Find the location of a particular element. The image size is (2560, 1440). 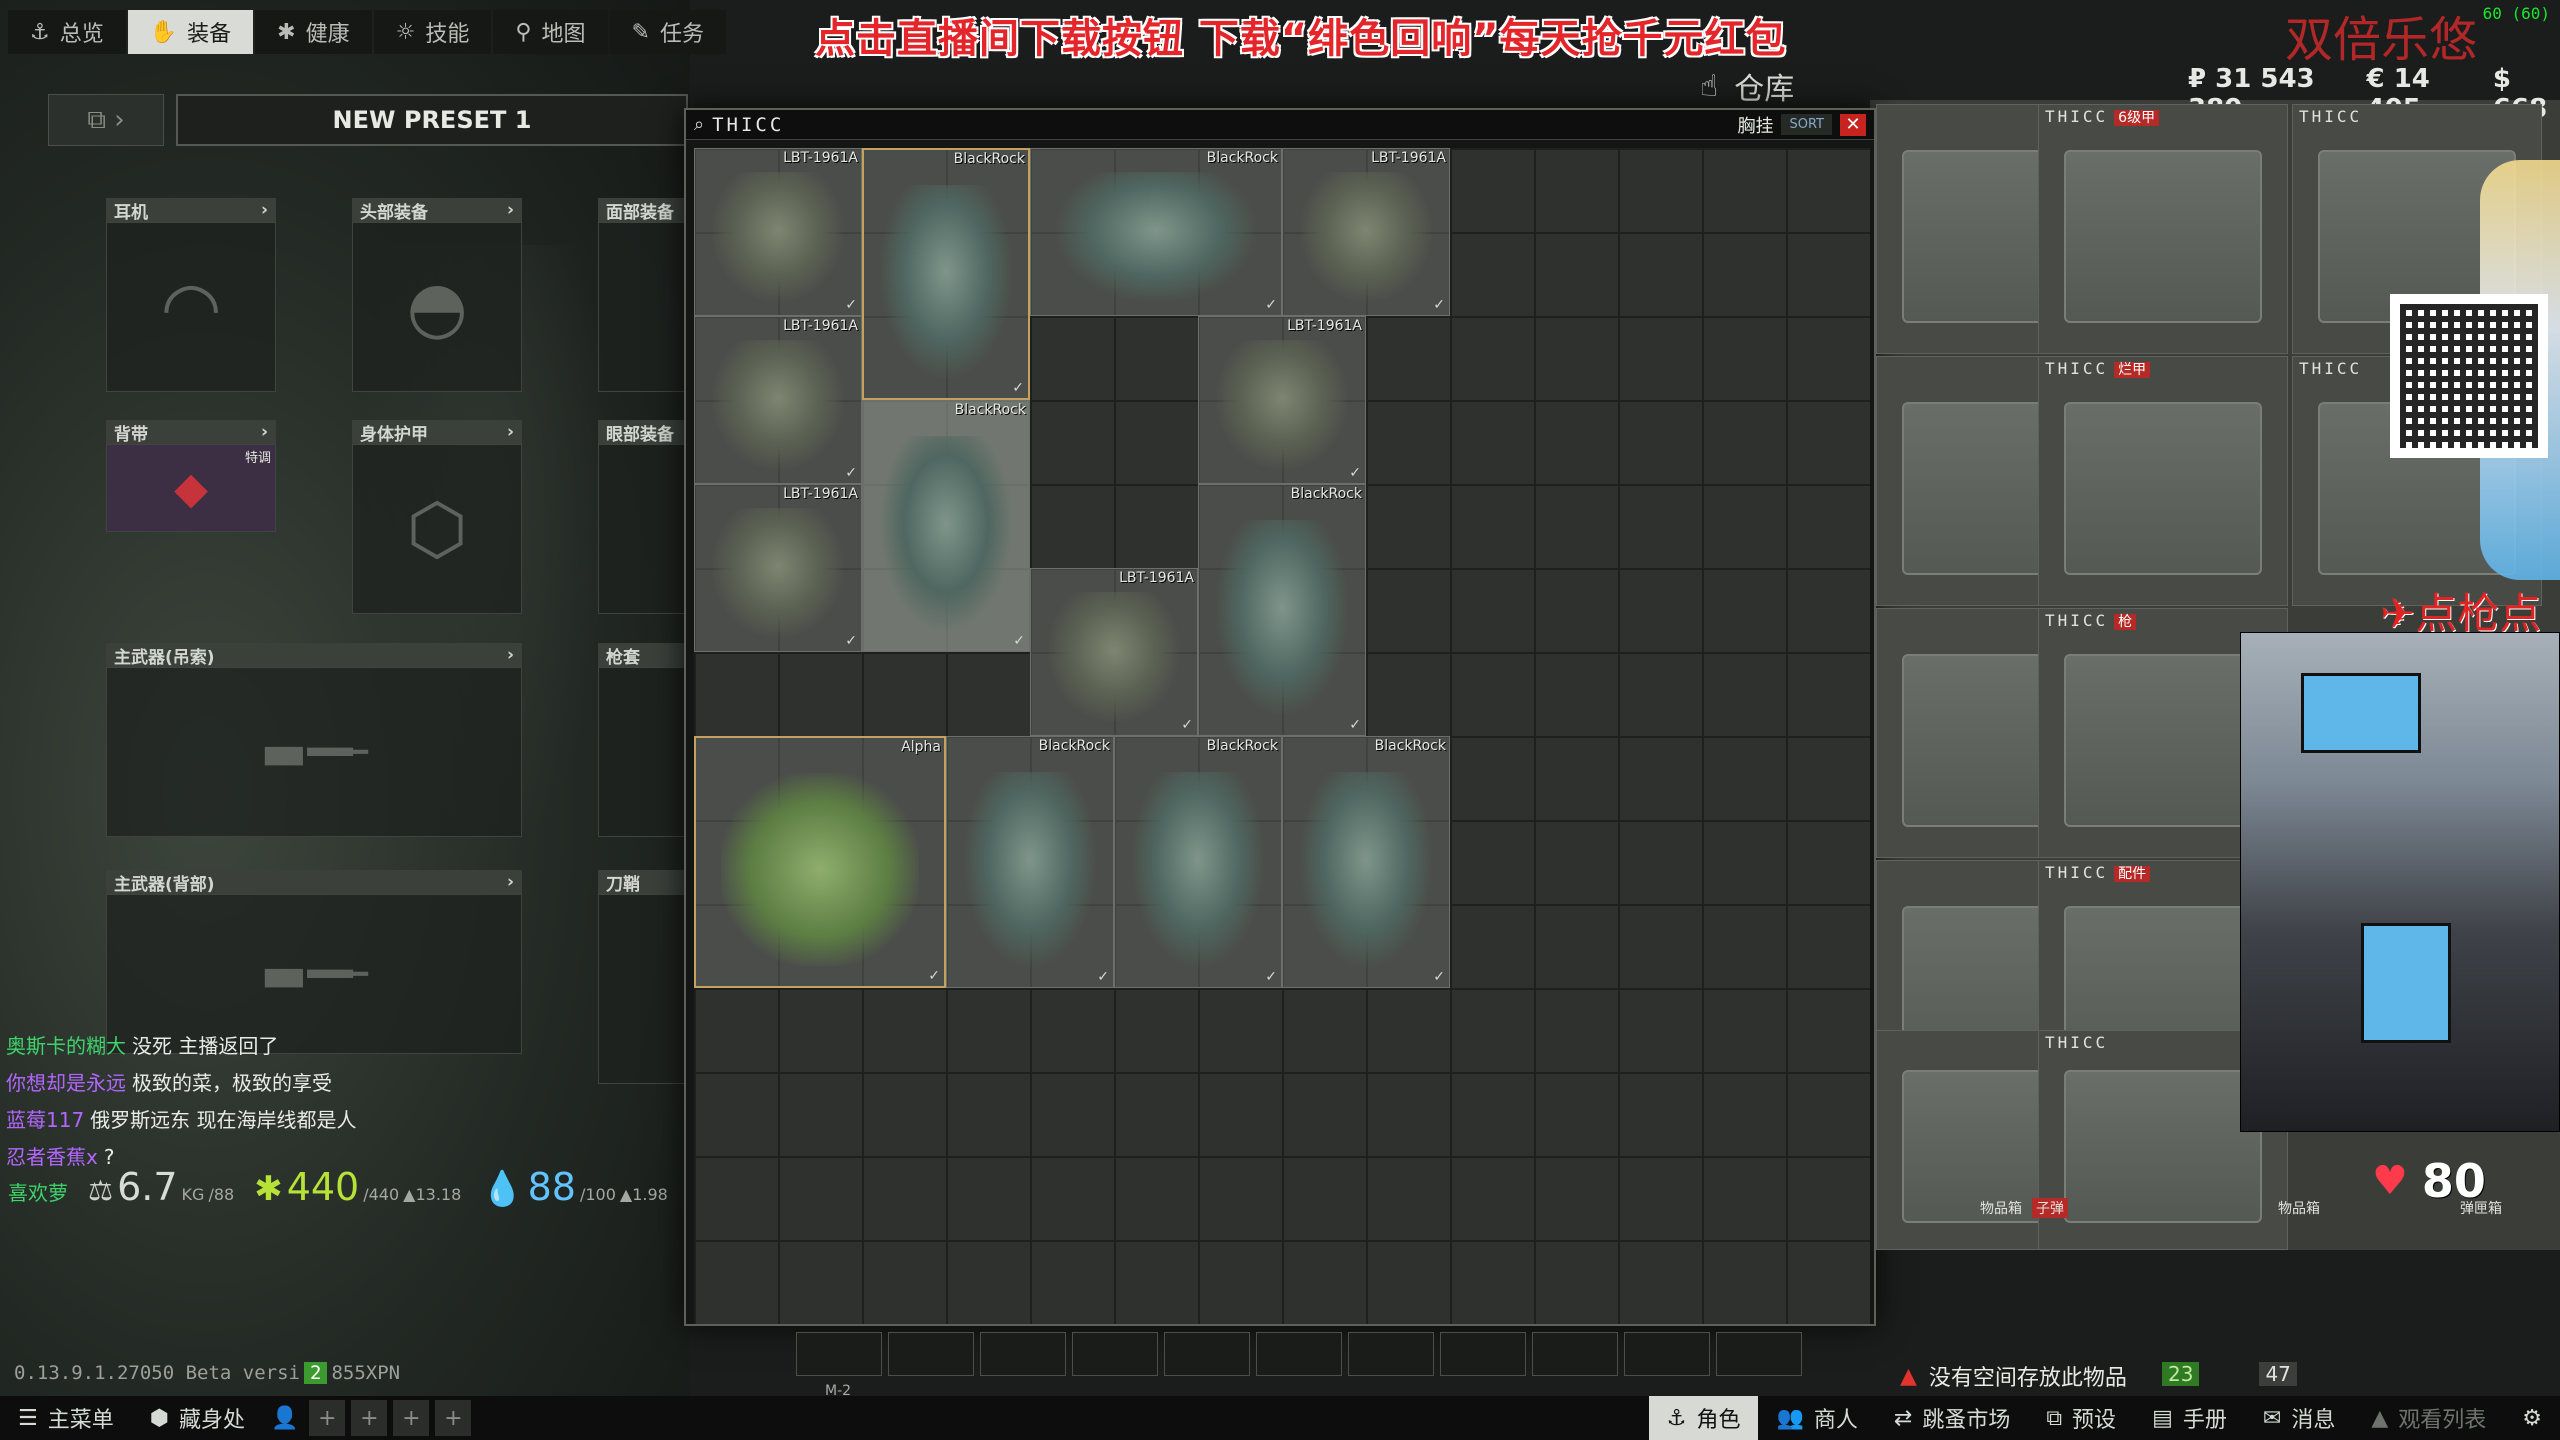

fps-counter: 60 (60) is located at coordinates (2516, 13).